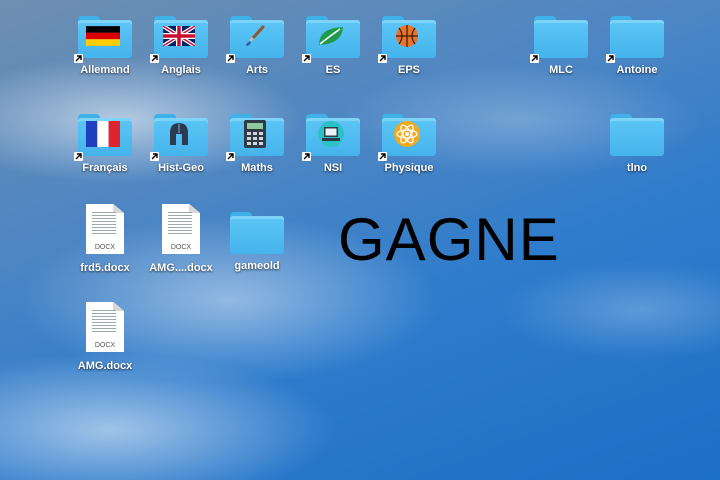 Image resolution: width=720 pixels, height=480 pixels. What do you see at coordinates (449, 239) in the screenshot?
I see `gagne-text: GAGNE` at bounding box center [449, 239].